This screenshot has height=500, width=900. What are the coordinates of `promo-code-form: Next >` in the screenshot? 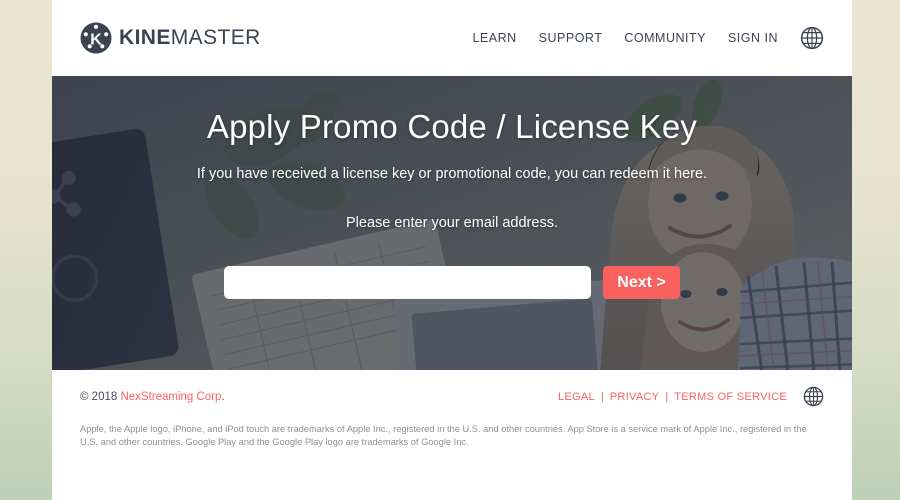 It's located at (452, 282).